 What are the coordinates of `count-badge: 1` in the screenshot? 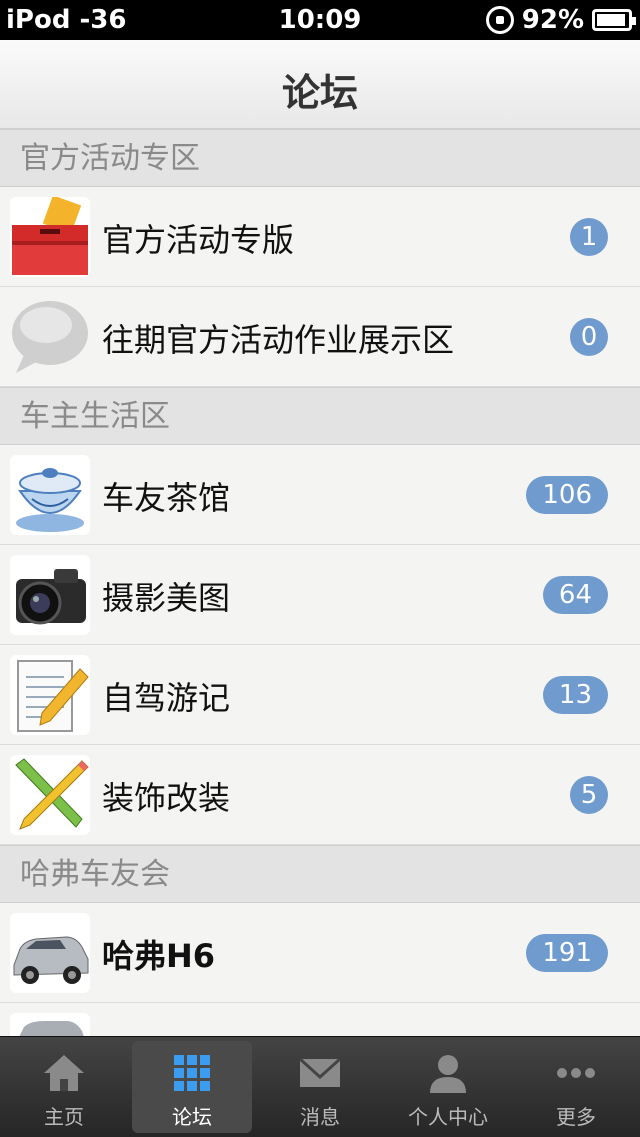 It's located at (589, 237).